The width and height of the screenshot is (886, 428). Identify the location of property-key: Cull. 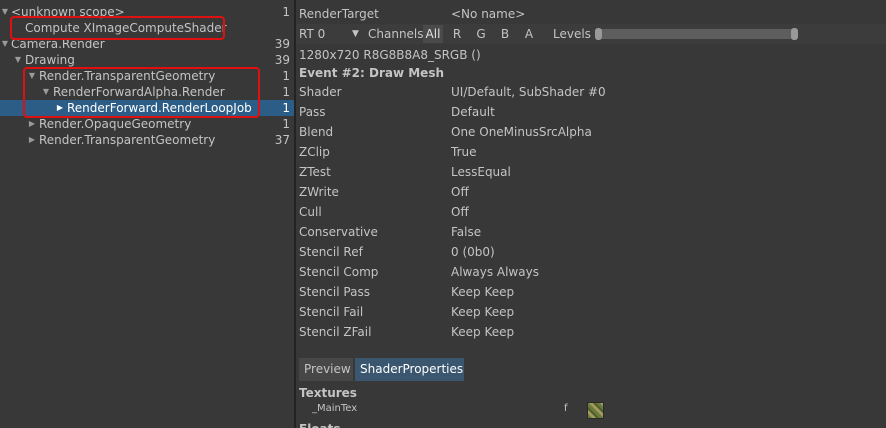
(310, 212).